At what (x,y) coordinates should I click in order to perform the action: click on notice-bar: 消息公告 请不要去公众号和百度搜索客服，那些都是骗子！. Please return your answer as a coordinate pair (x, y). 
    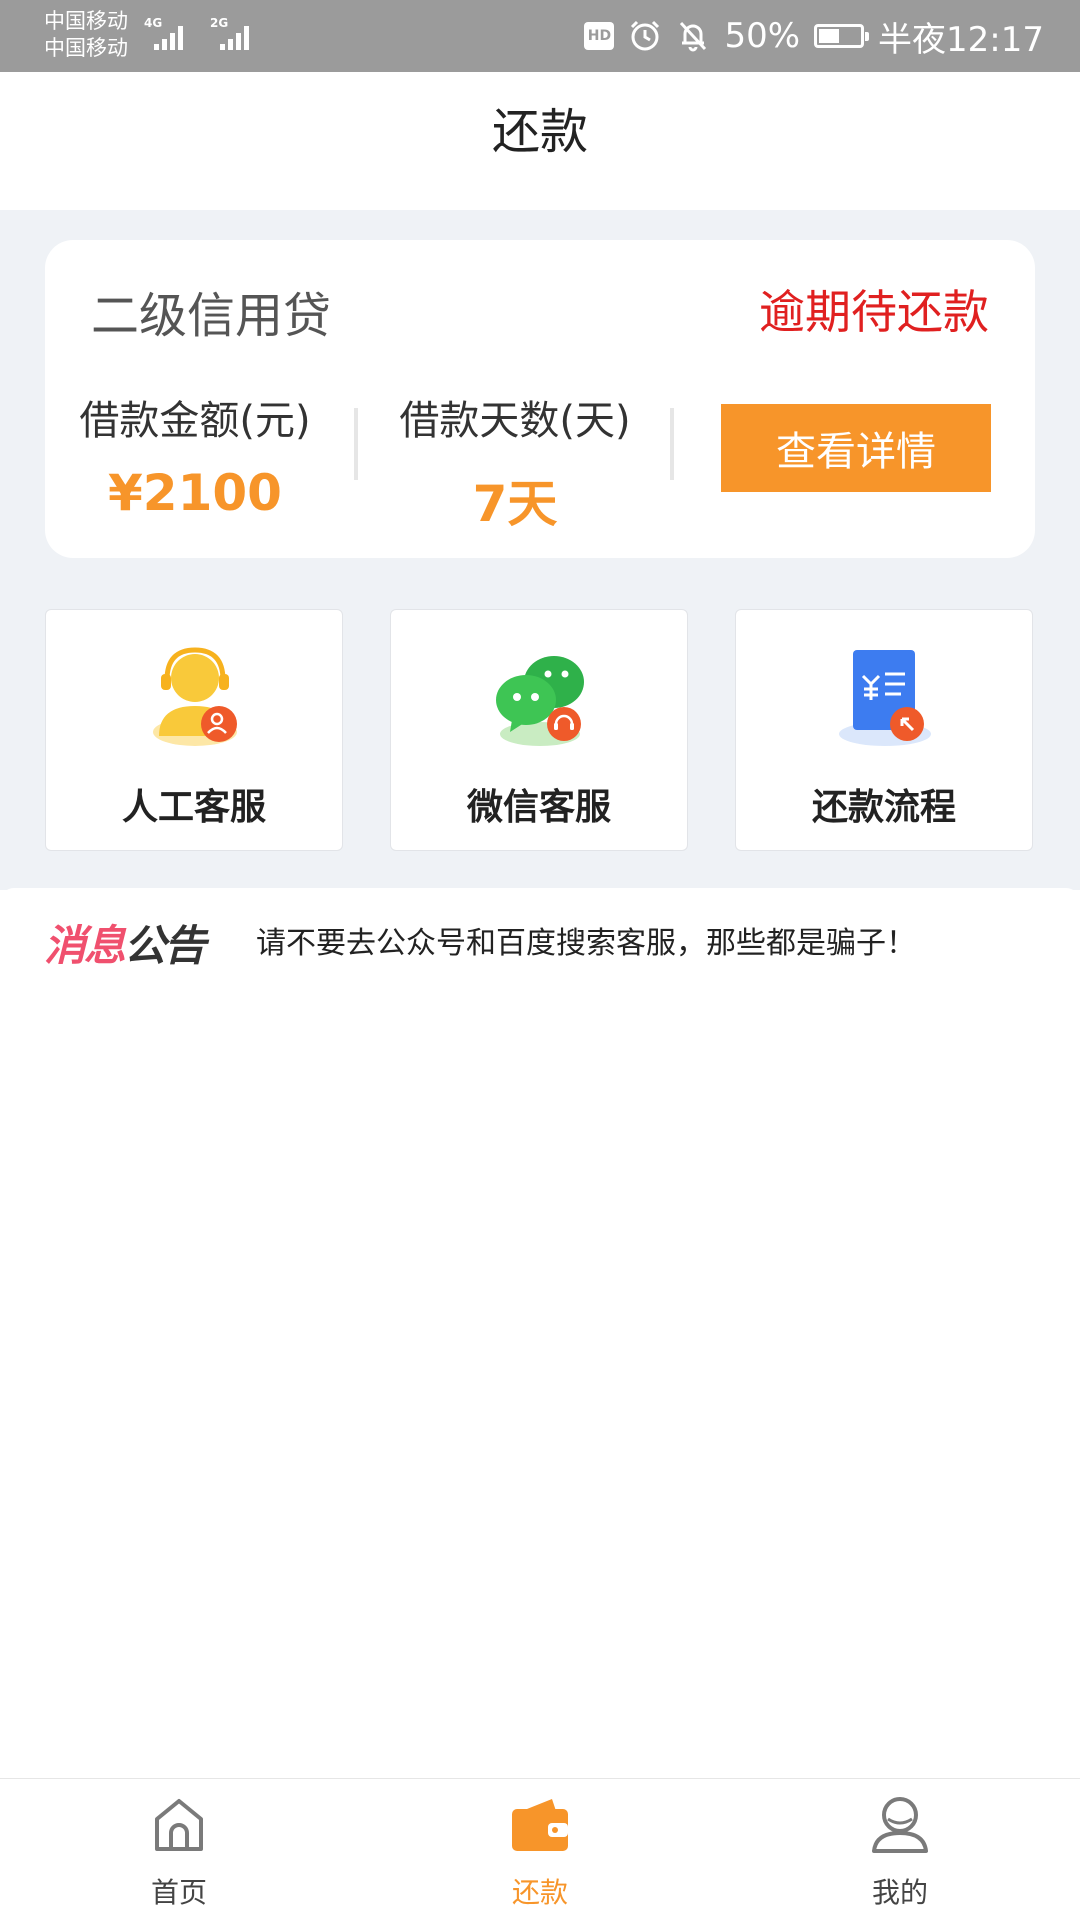
    Looking at the image, I should click on (540, 940).